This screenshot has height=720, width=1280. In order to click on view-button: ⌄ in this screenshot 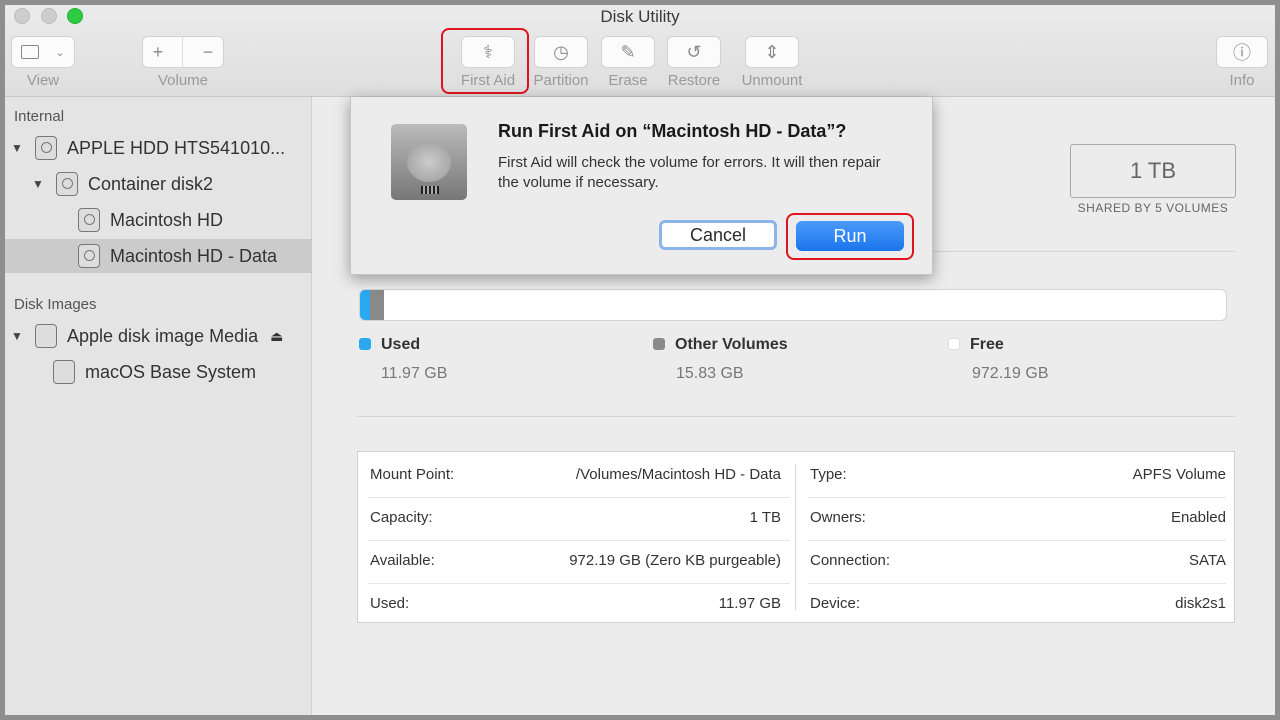, I will do `click(43, 52)`.